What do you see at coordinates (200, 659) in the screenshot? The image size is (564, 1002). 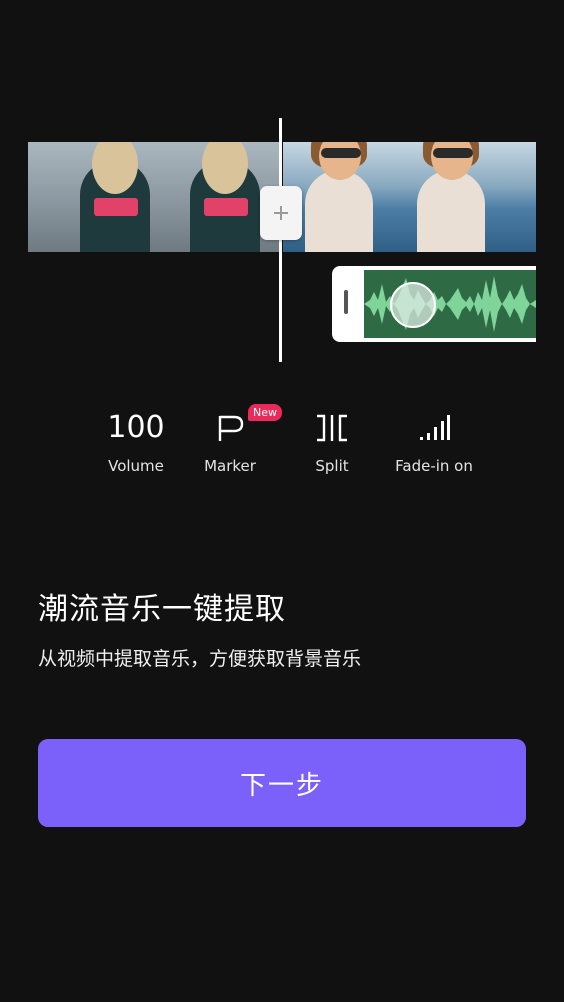 I see `page-subtitle: 从视频中提取音乐，方便获取背景音乐` at bounding box center [200, 659].